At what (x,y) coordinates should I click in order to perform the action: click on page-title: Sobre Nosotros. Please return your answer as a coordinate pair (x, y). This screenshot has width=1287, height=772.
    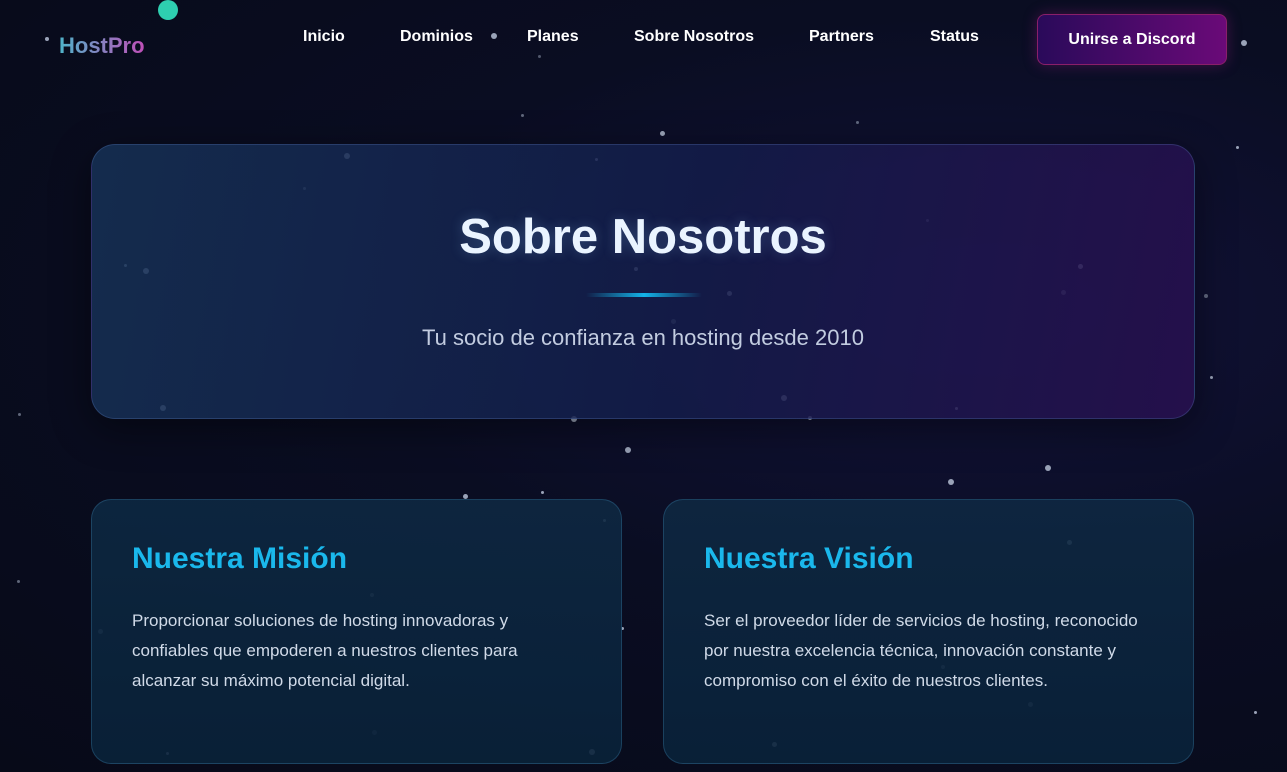
    Looking at the image, I should click on (643, 237).